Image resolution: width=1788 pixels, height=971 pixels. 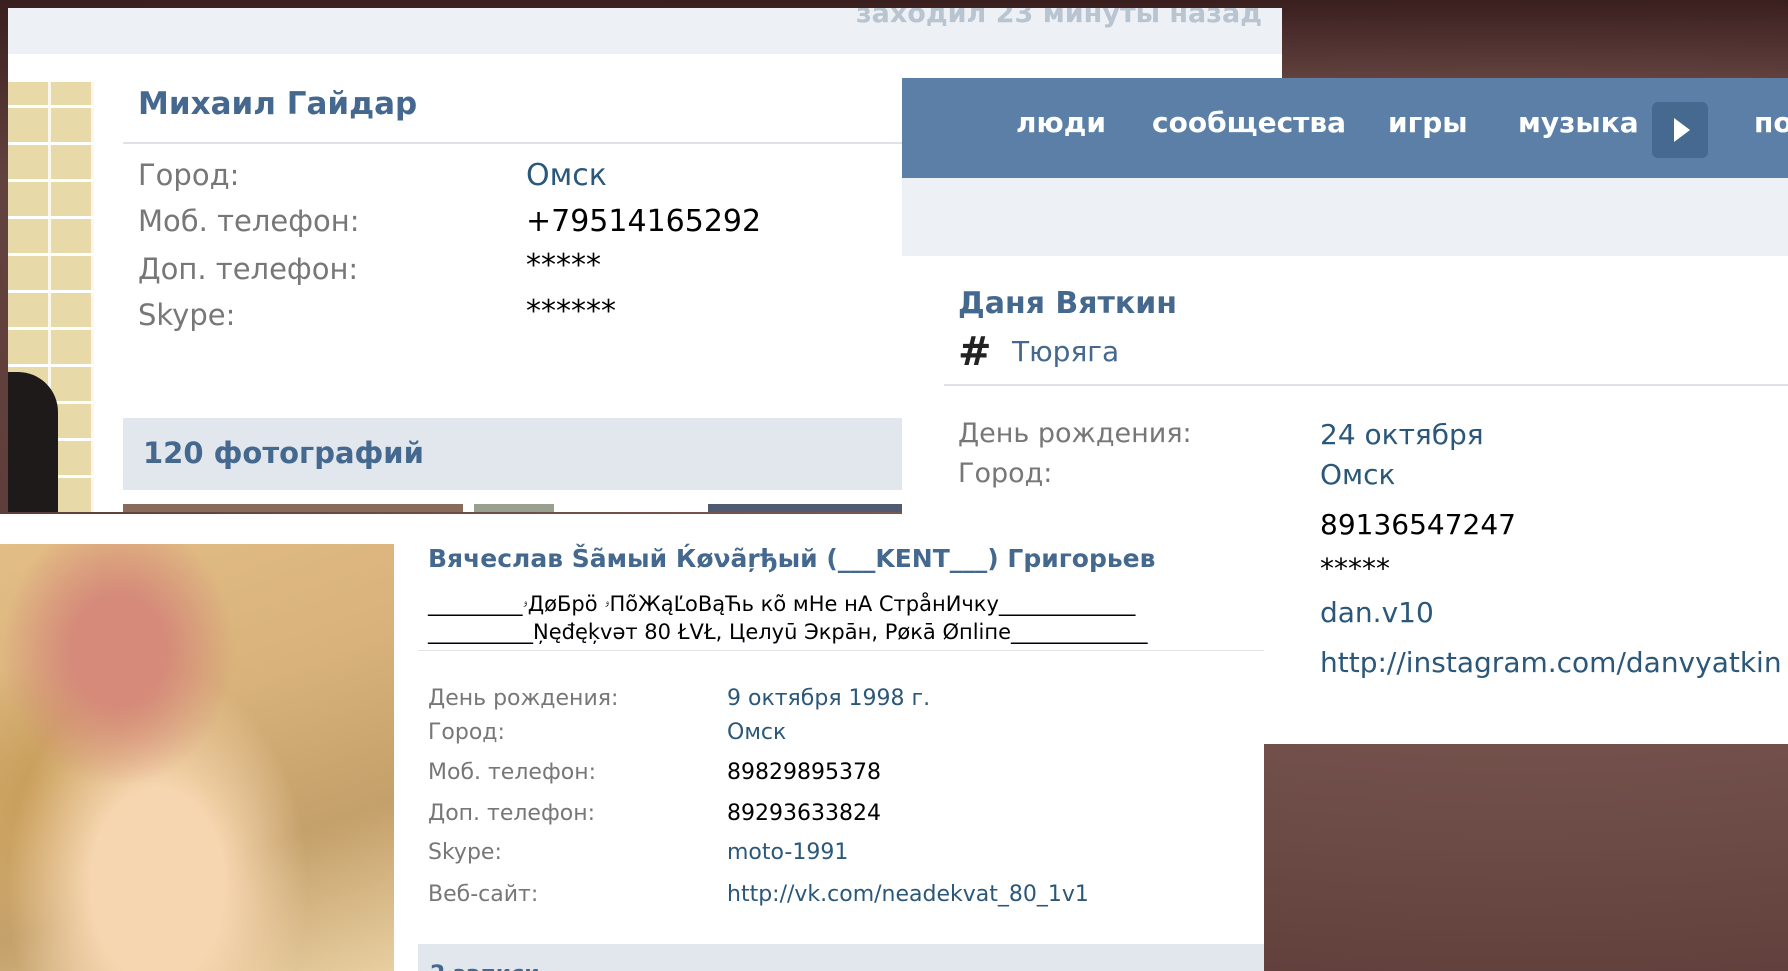 What do you see at coordinates (804, 772) in the screenshot?
I see `info-value-mobile: 89829895378` at bounding box center [804, 772].